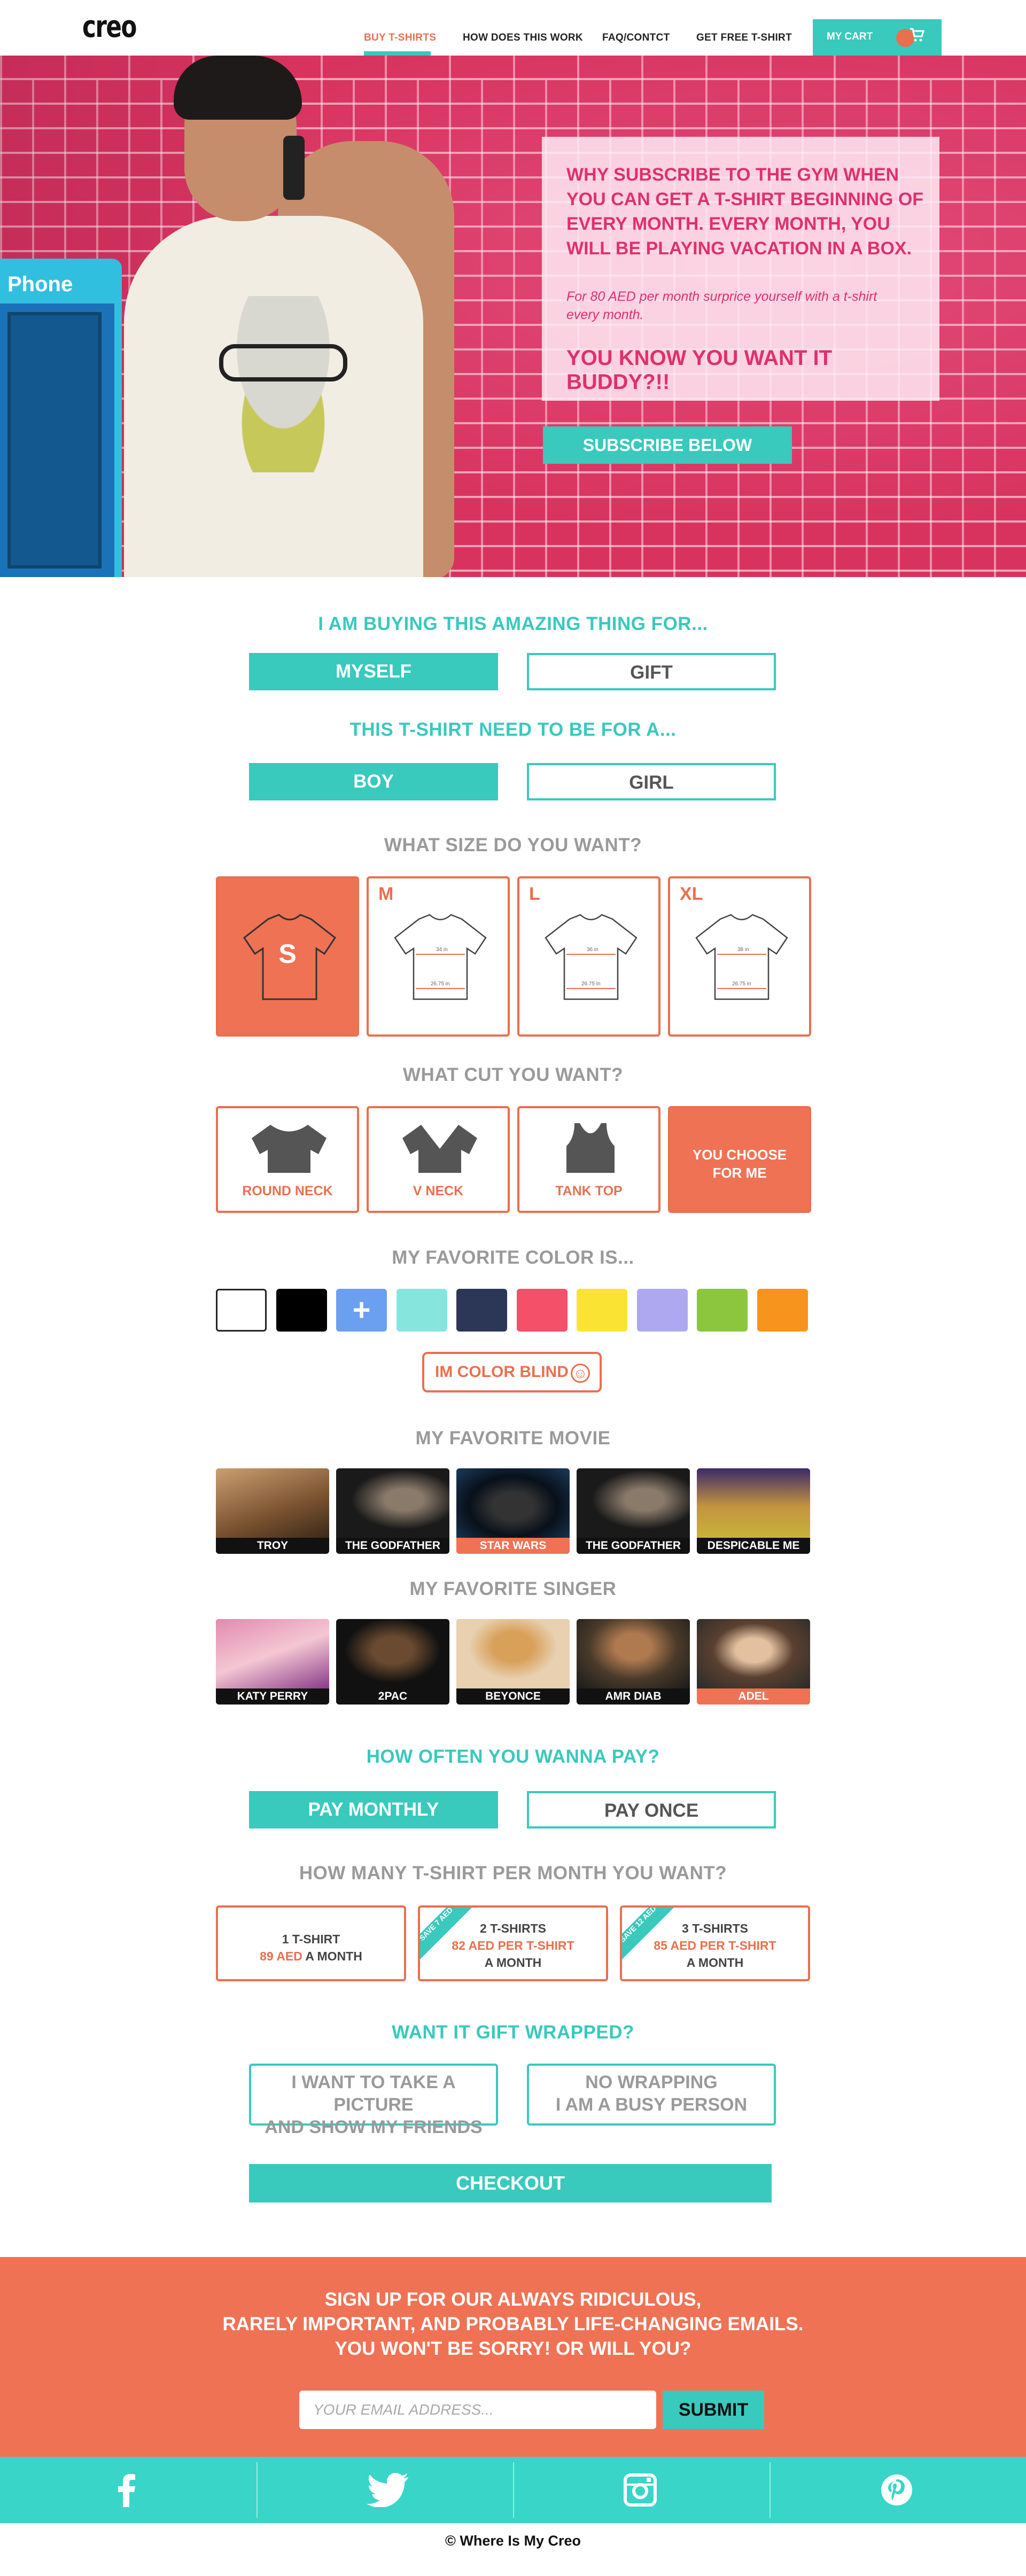 This screenshot has height=2576, width=1026. I want to click on phone-booth-image: Phone, so click(61, 418).